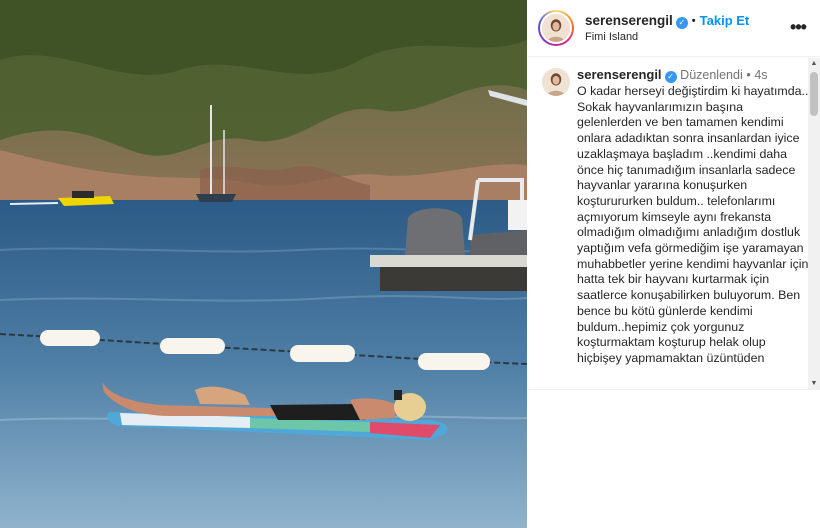 Image resolution: width=820 pixels, height=528 pixels. I want to click on header-user-line: serenserengil ✓ • Takip Et, so click(667, 21).